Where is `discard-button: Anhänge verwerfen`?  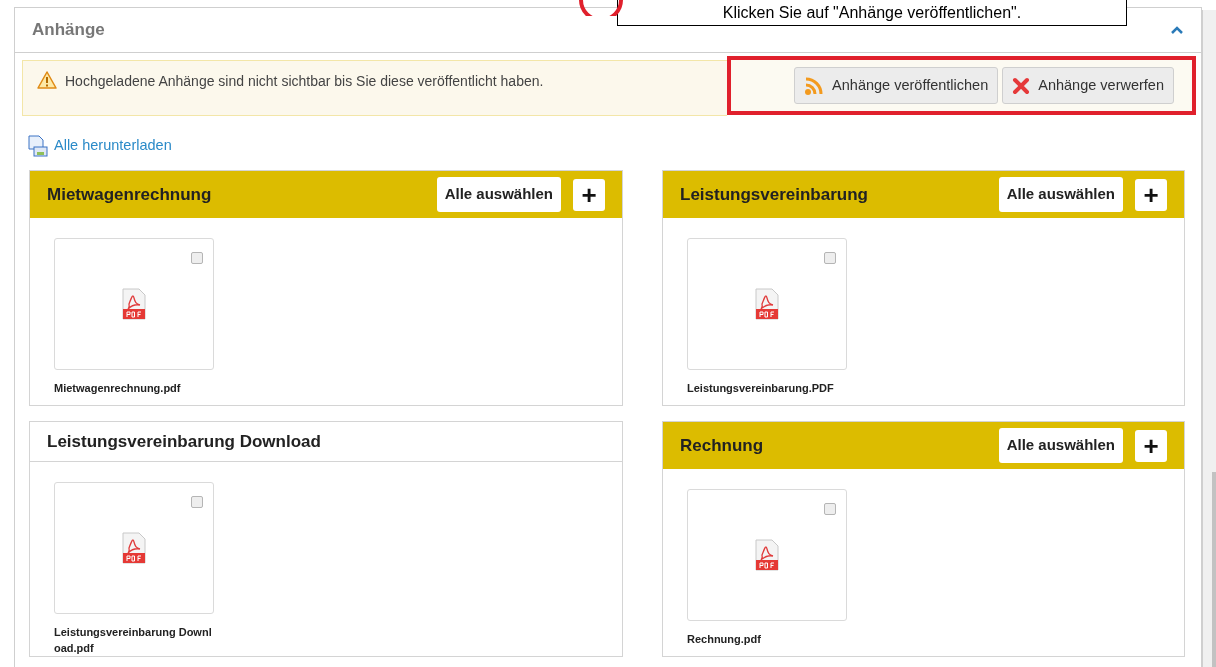 discard-button: Anhänge verwerfen is located at coordinates (1088, 85).